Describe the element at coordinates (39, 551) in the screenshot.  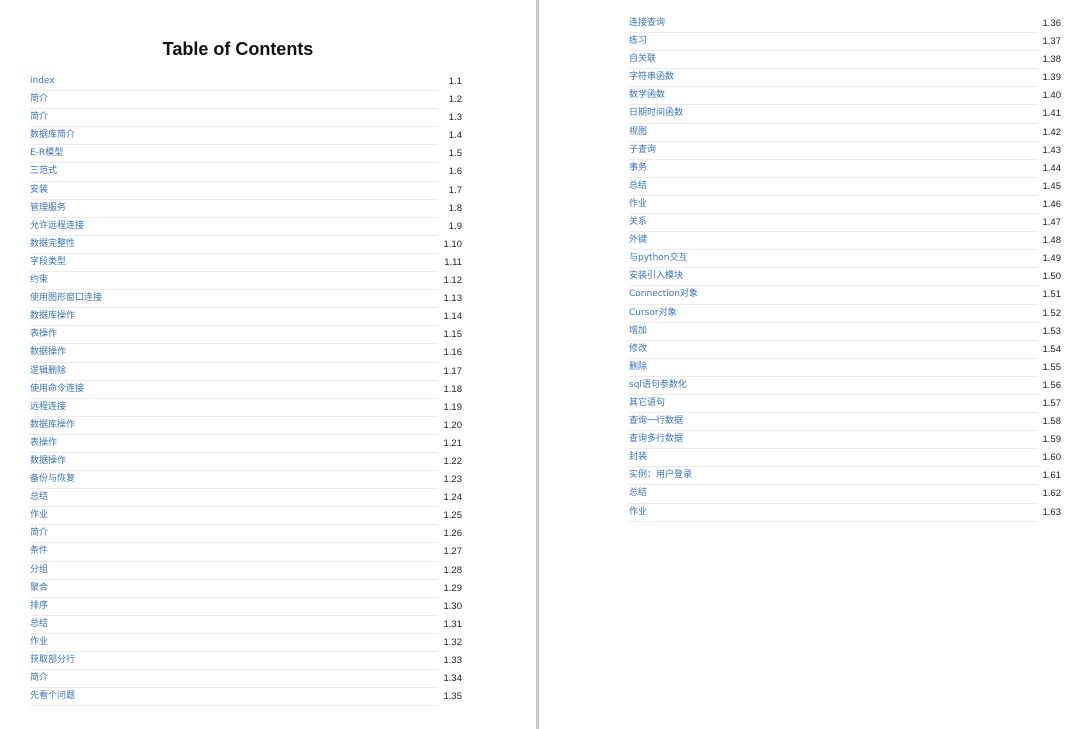
I see `toc-entry-link: 条件` at that location.